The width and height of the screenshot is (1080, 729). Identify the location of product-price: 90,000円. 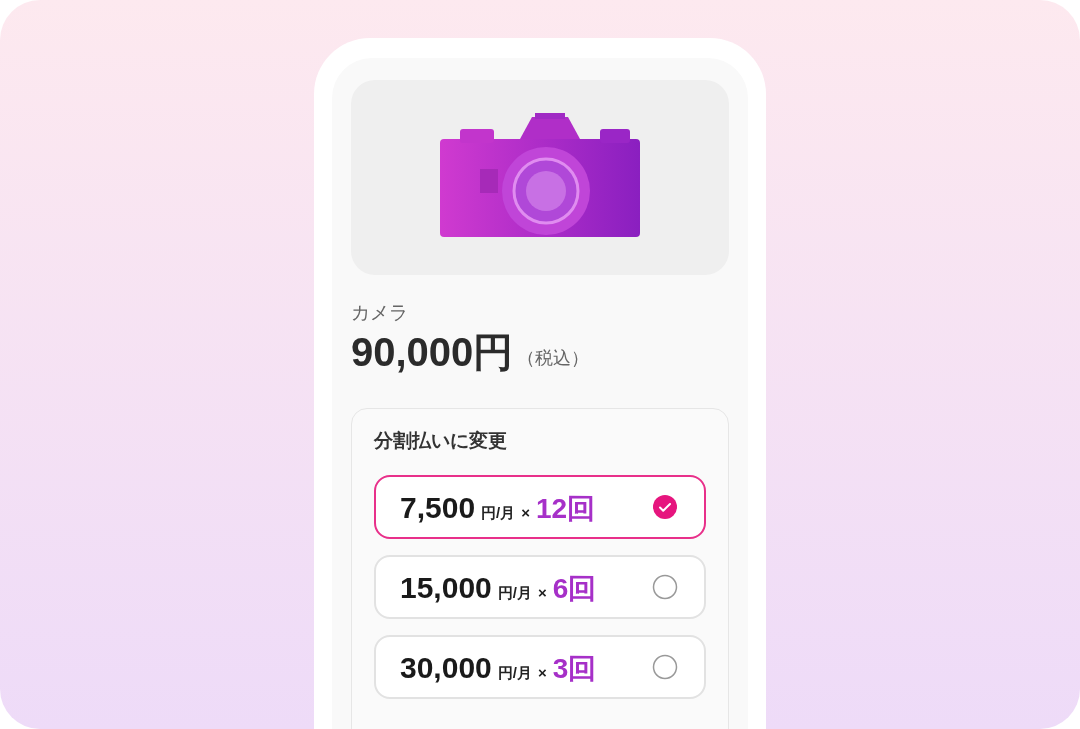
(432, 351).